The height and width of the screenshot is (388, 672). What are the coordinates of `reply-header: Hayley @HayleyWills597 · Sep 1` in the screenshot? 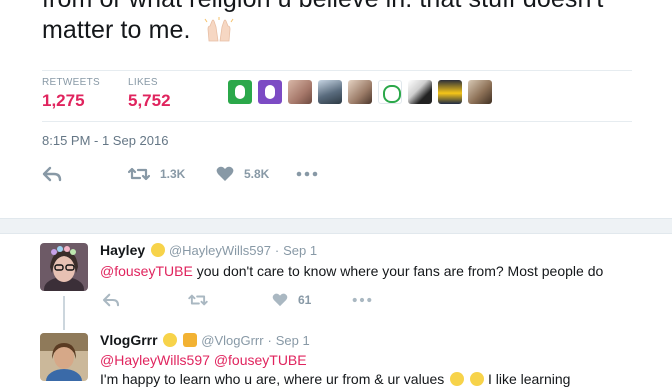 It's located at (208, 250).